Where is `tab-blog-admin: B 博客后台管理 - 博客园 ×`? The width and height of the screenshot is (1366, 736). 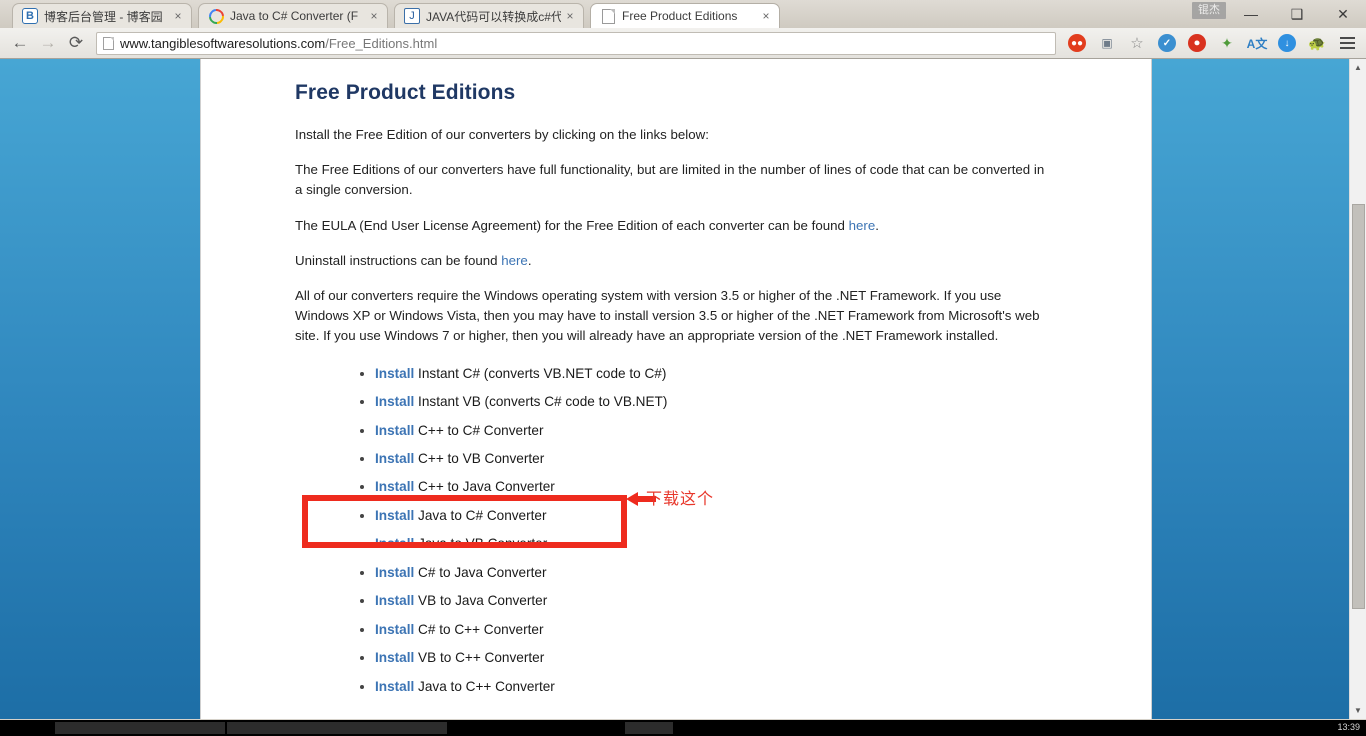 tab-blog-admin: B 博客后台管理 - 博客园 × is located at coordinates (102, 15).